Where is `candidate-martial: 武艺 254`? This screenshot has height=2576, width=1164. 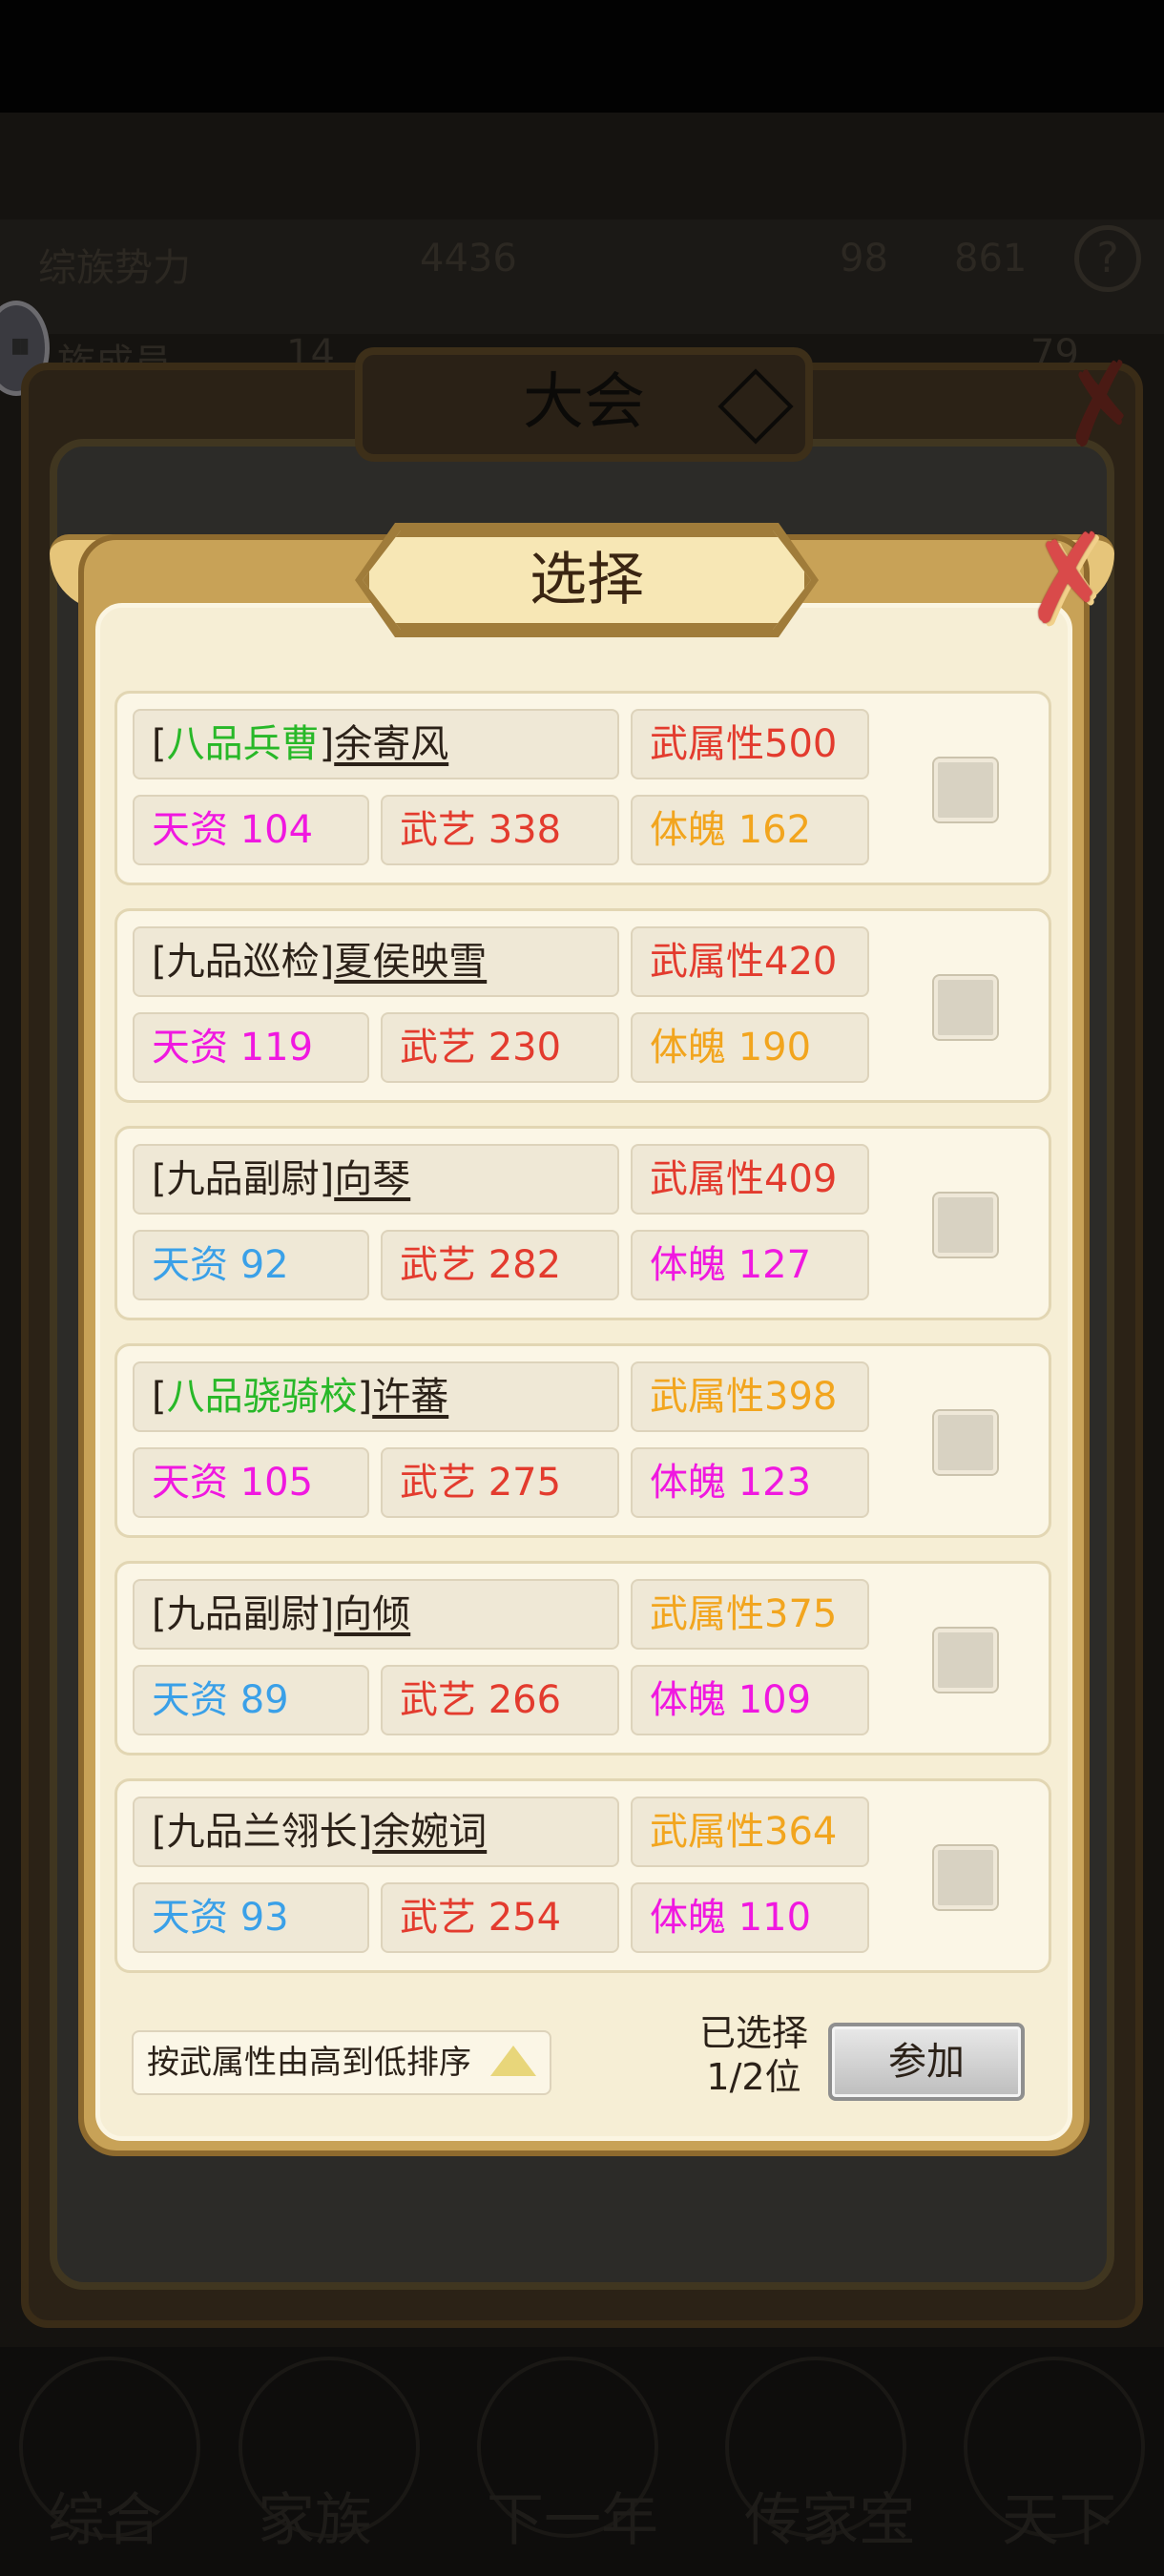
candidate-martial: 武艺 254 is located at coordinates (500, 1917).